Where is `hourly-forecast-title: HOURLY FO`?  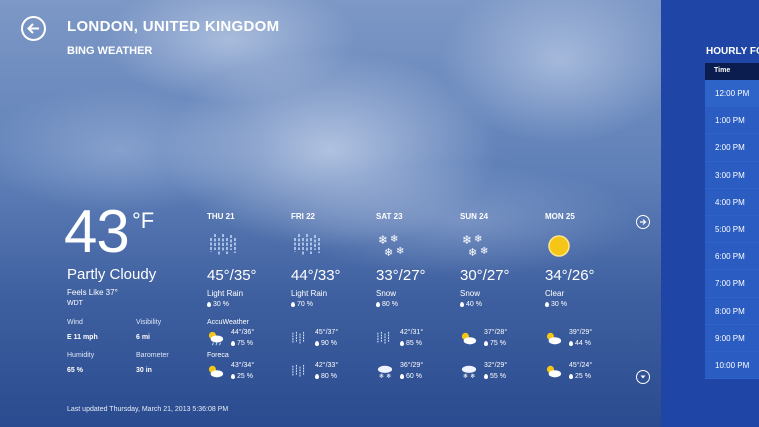 hourly-forecast-title: HOURLY FO is located at coordinates (732, 51).